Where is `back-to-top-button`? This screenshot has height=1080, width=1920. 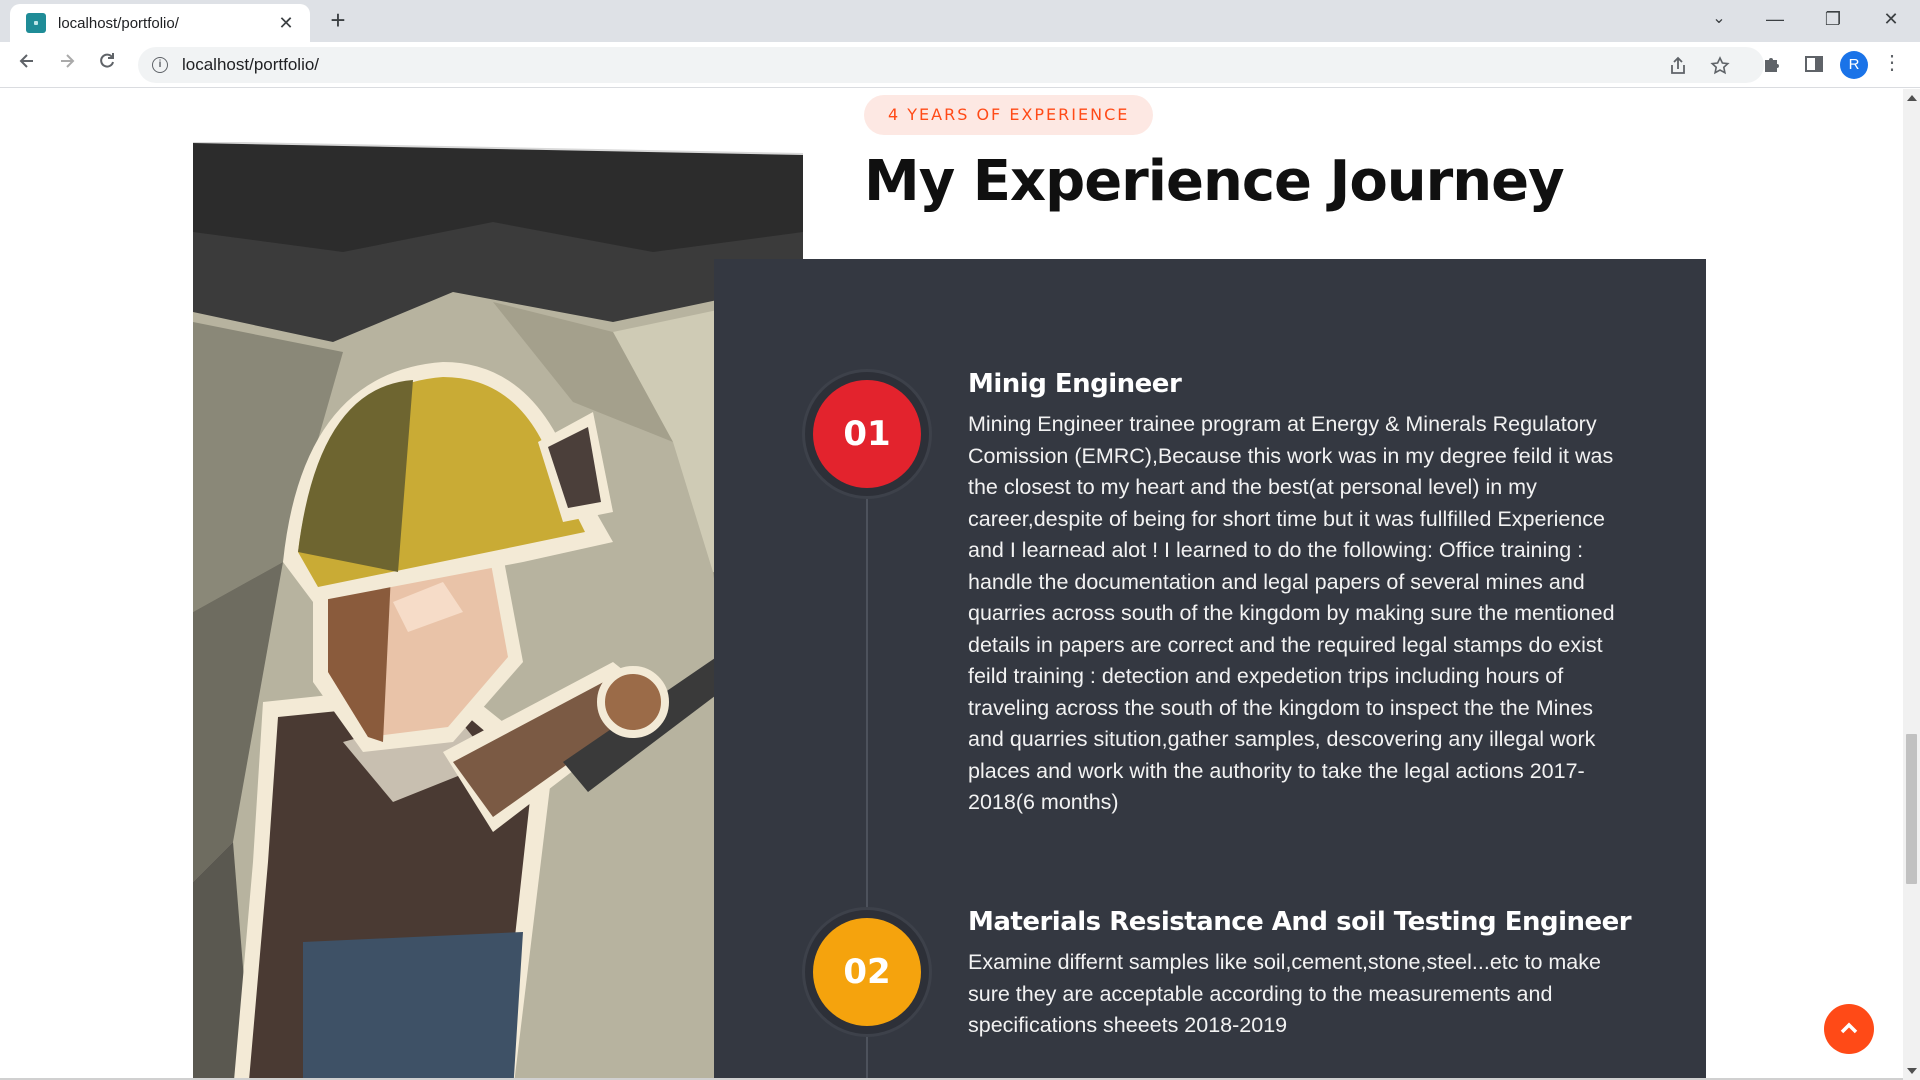 back-to-top-button is located at coordinates (1849, 1029).